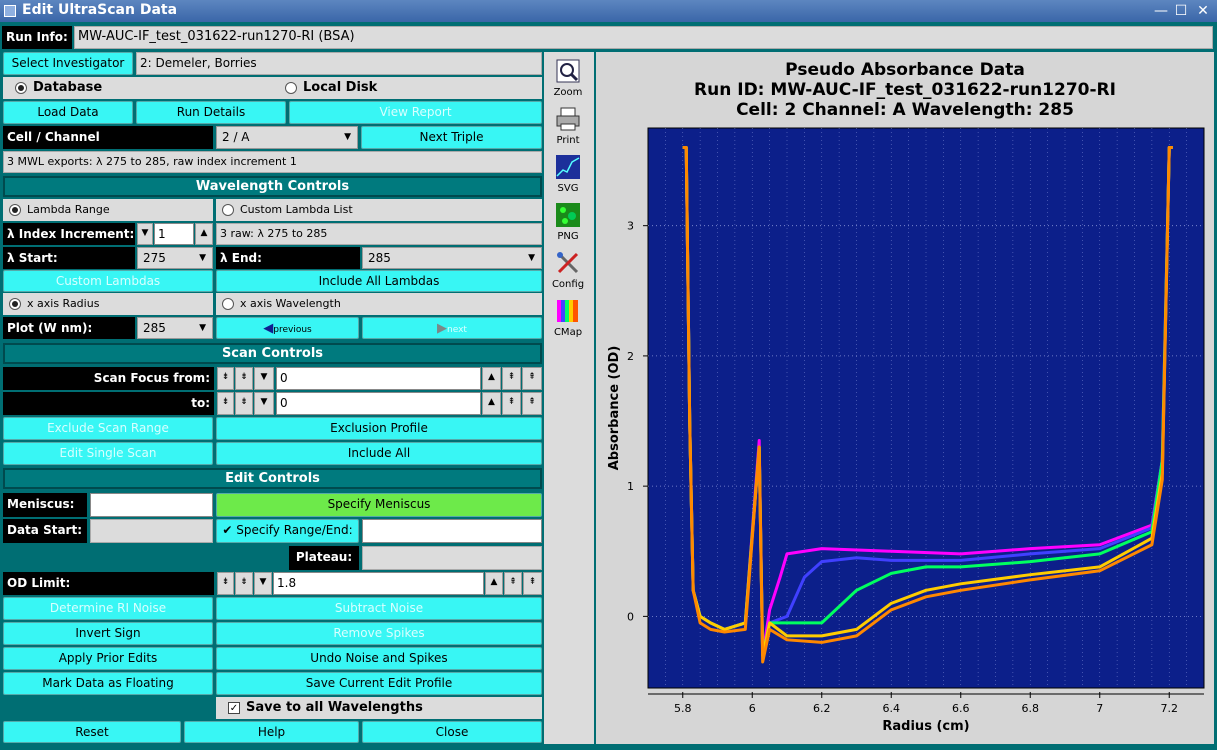 The height and width of the screenshot is (750, 1217). What do you see at coordinates (108, 608) in the screenshot?
I see `determine-ri-noise-button: Determine RI Noise` at bounding box center [108, 608].